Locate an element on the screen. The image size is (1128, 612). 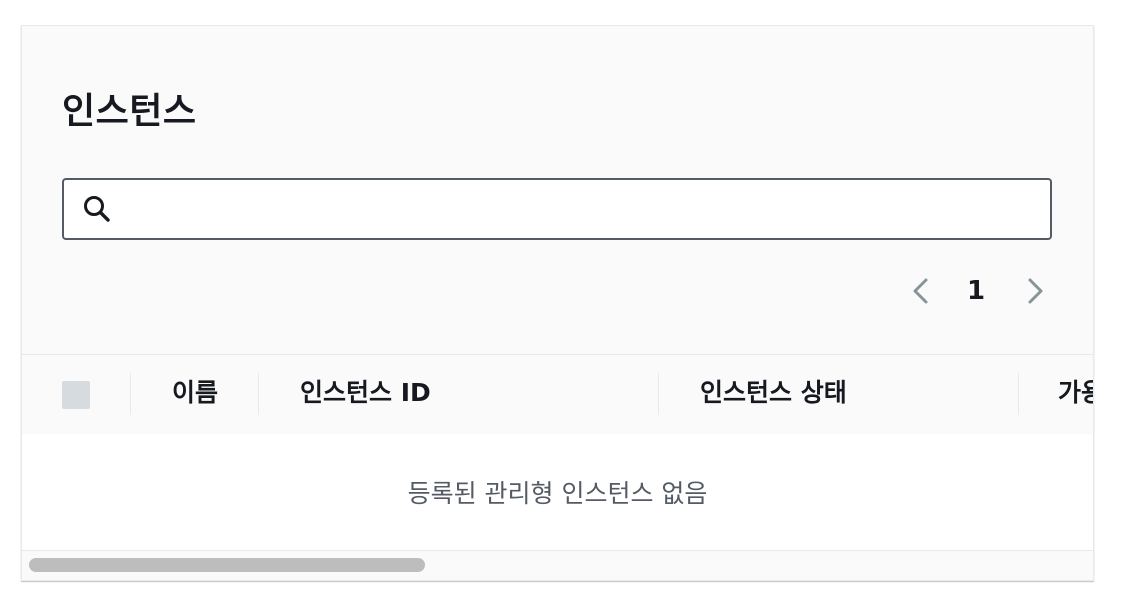
column-header-instance-id: 인스턴스 ID is located at coordinates (365, 393).